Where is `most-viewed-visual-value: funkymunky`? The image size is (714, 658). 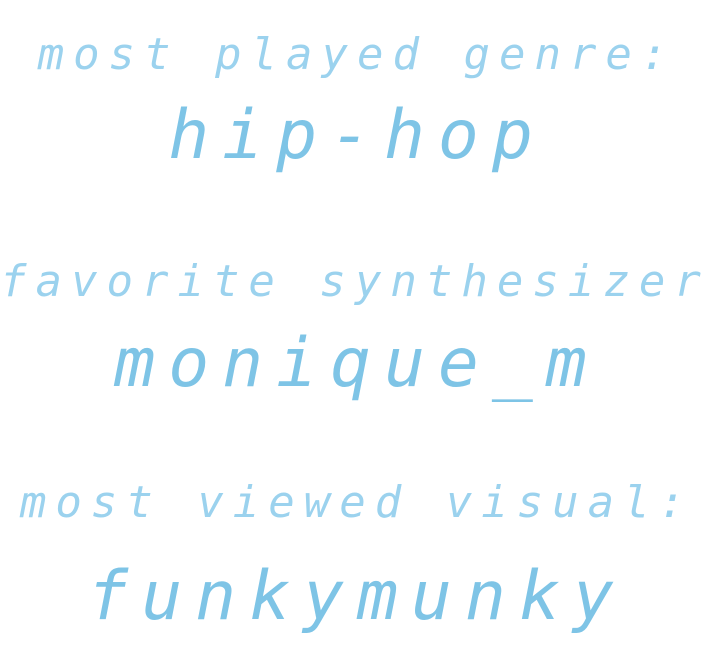
most-viewed-visual-value: funkymunky is located at coordinates (357, 596).